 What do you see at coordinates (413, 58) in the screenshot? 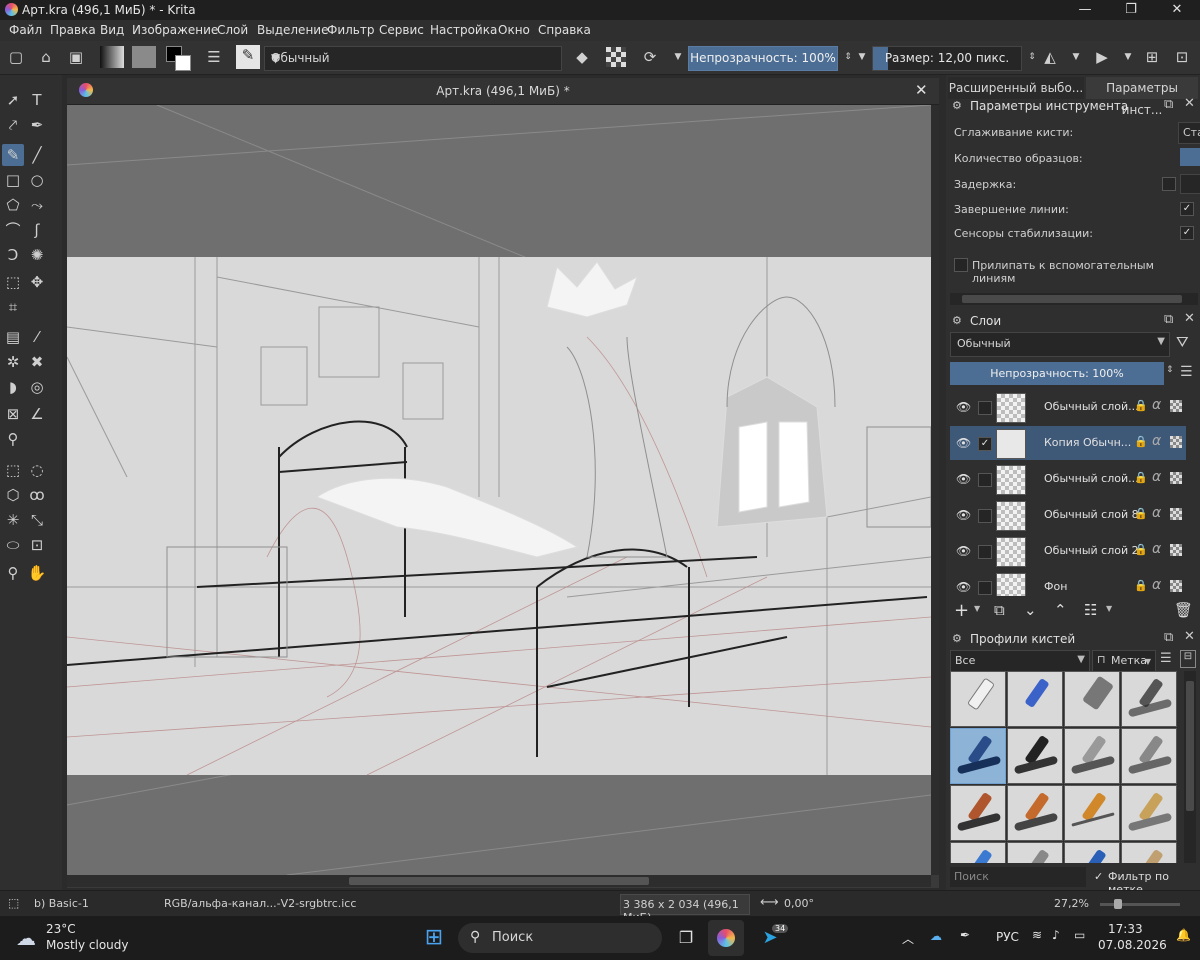
I see `blend-mode-select: Обычный ▼` at bounding box center [413, 58].